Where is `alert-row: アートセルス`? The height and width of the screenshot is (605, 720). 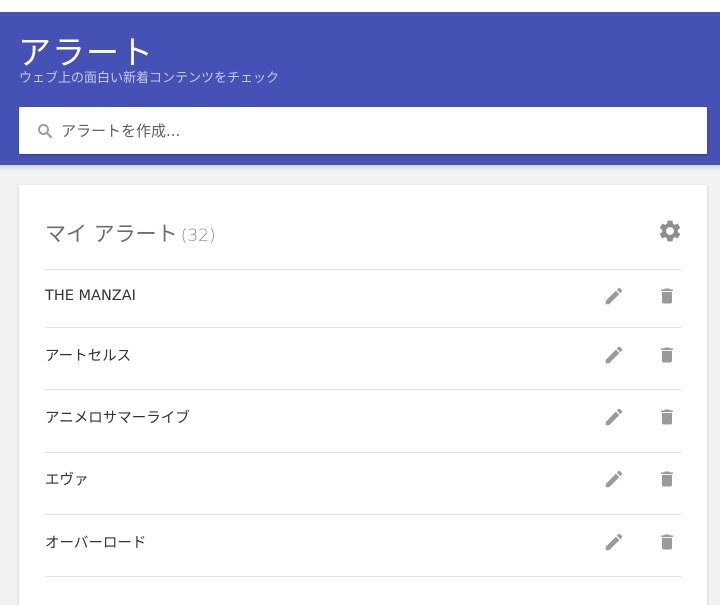
alert-row: アートセルス is located at coordinates (363, 355).